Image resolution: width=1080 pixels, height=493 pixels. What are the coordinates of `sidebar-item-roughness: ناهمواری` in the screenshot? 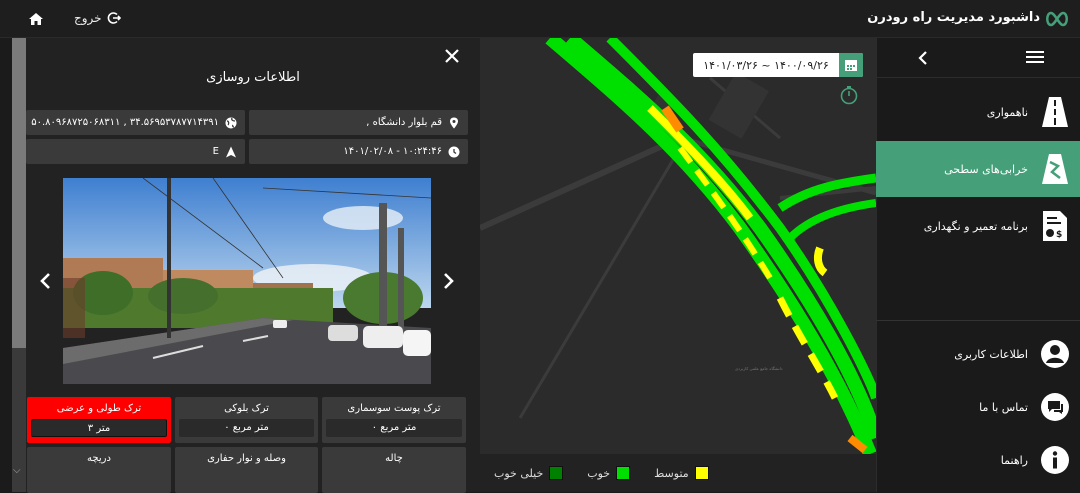 It's located at (978, 112).